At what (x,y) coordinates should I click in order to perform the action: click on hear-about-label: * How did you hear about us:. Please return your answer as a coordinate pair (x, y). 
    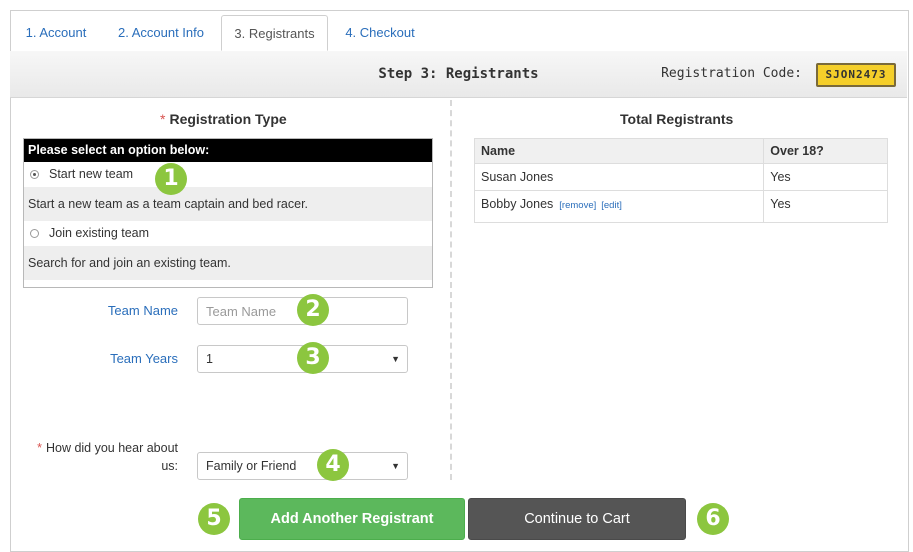
    Looking at the image, I should click on (99, 457).